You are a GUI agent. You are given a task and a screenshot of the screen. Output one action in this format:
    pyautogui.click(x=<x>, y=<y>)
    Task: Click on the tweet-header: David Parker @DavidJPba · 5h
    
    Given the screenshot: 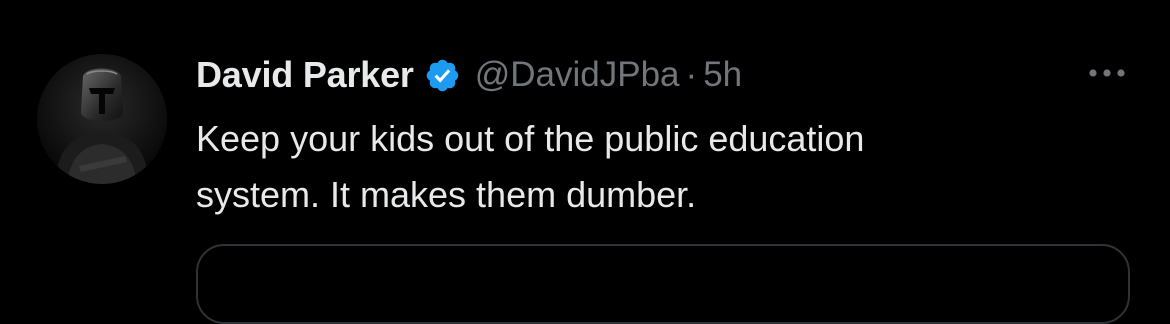 What is the action you would take?
    pyautogui.click(x=469, y=75)
    